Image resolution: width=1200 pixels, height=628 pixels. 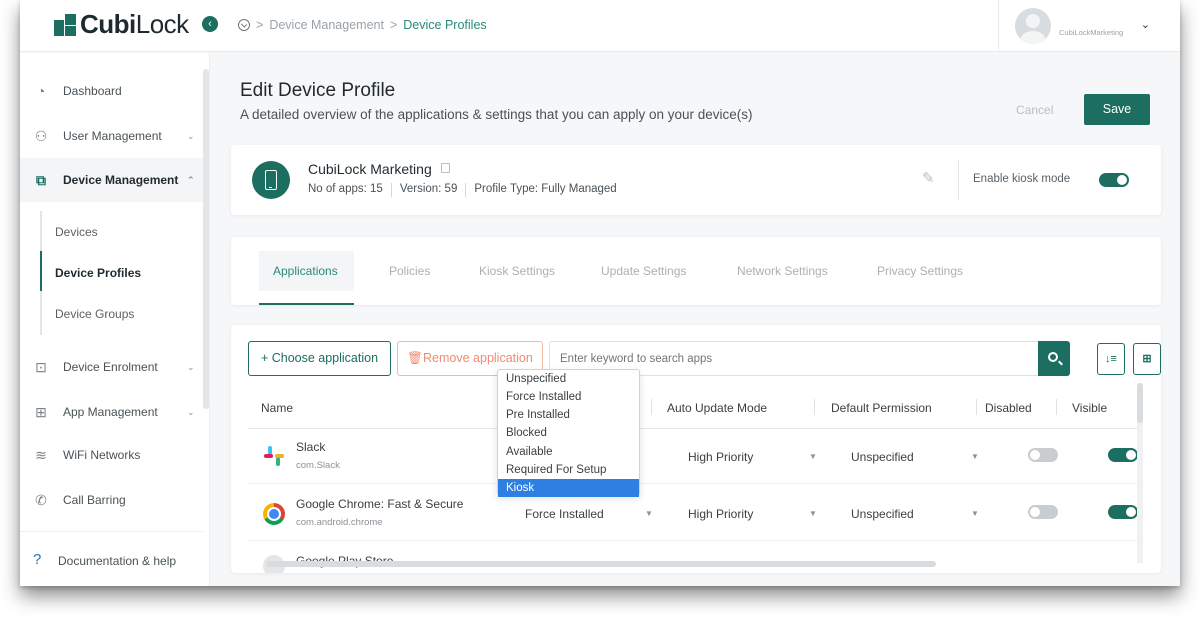 What do you see at coordinates (568, 397) in the screenshot?
I see `dropdown-option-force-installed: Force Installed` at bounding box center [568, 397].